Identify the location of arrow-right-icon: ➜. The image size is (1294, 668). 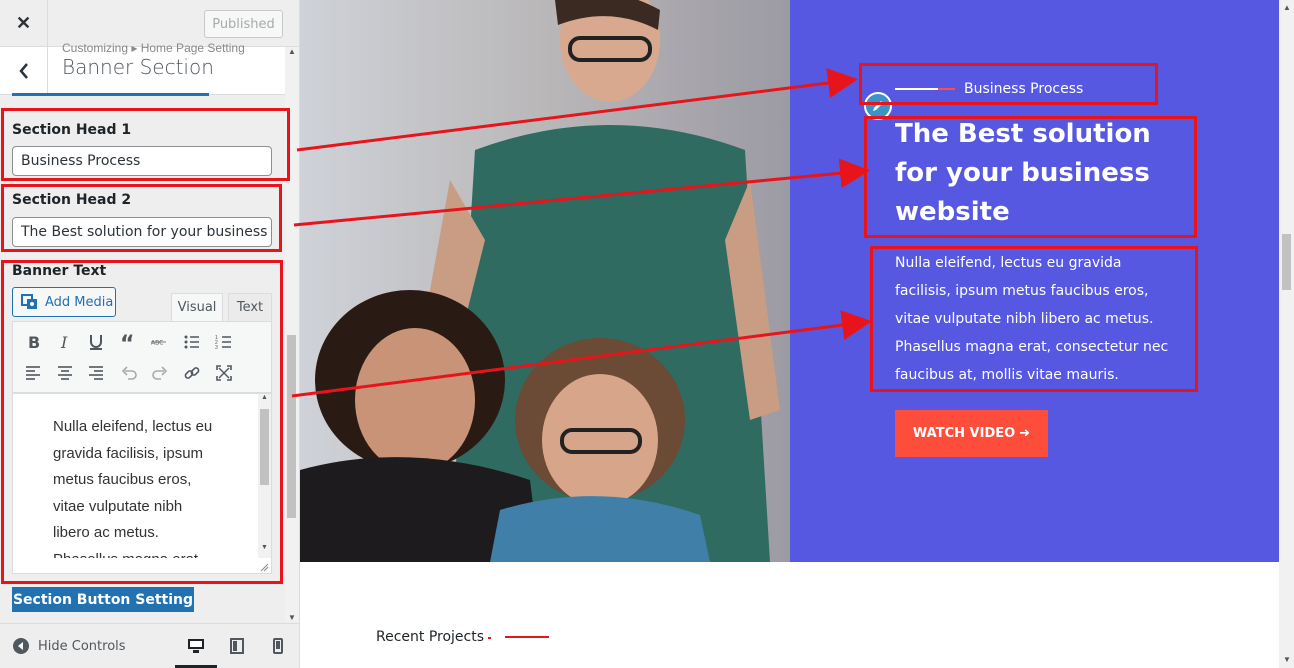
(1025, 433).